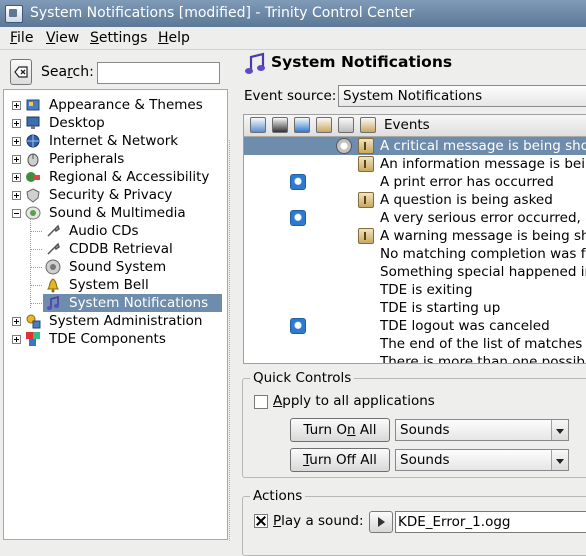 This screenshot has height=556, width=586. What do you see at coordinates (33, 195) in the screenshot?
I see `security-icon` at bounding box center [33, 195].